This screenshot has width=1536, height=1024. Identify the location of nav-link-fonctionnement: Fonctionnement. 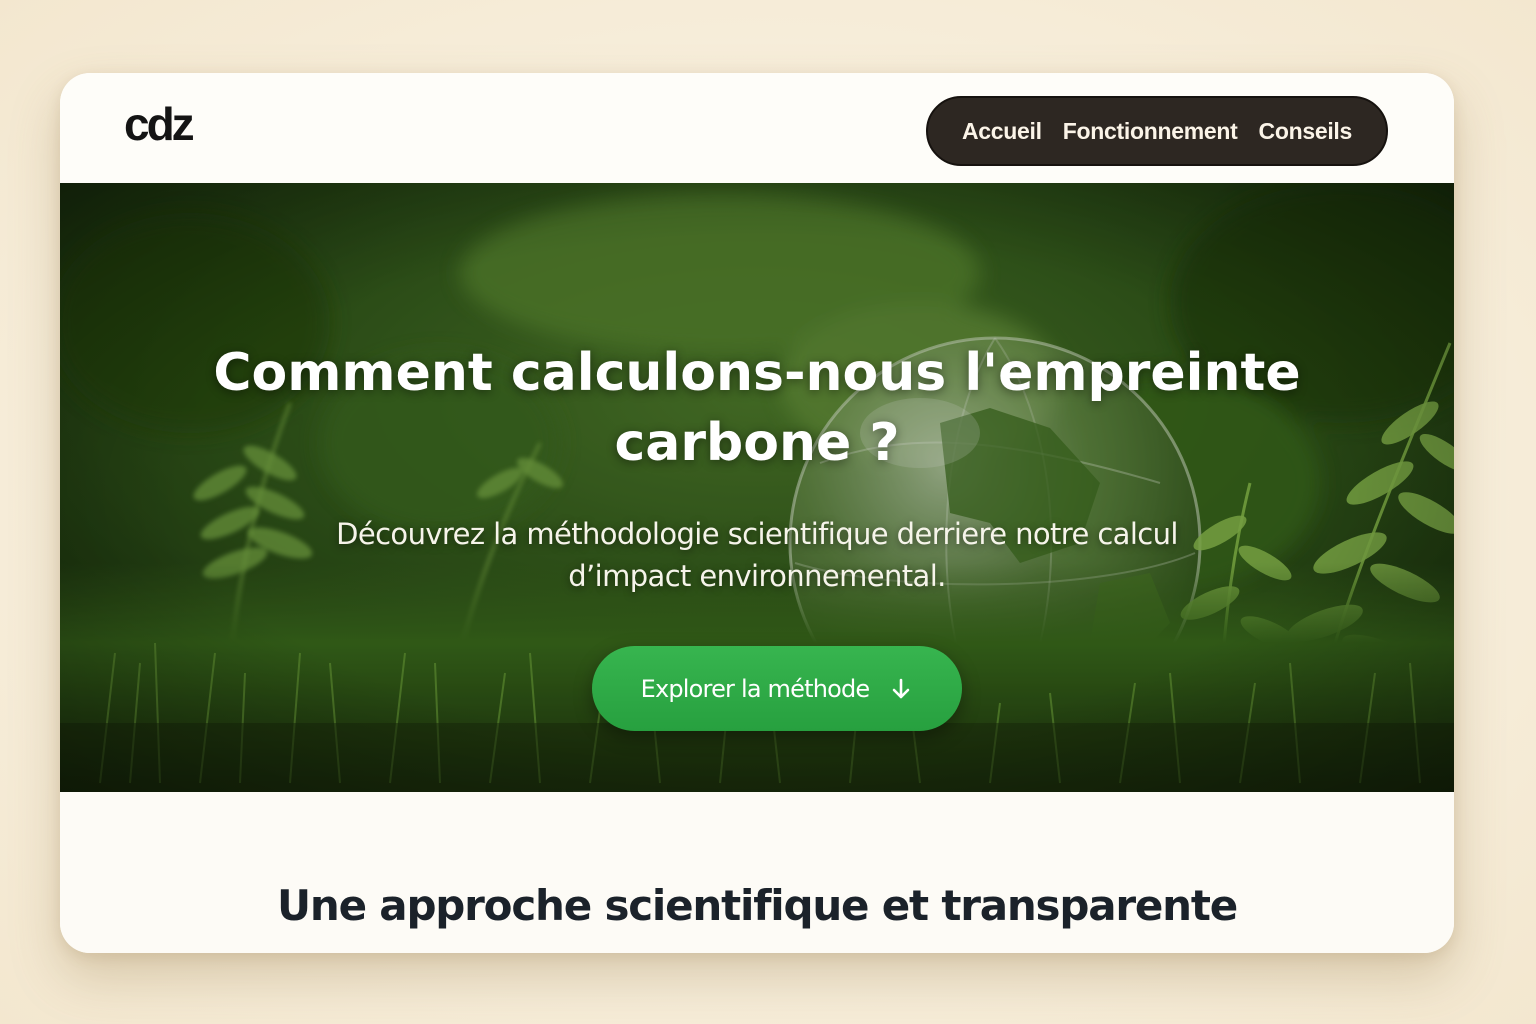
(1150, 131).